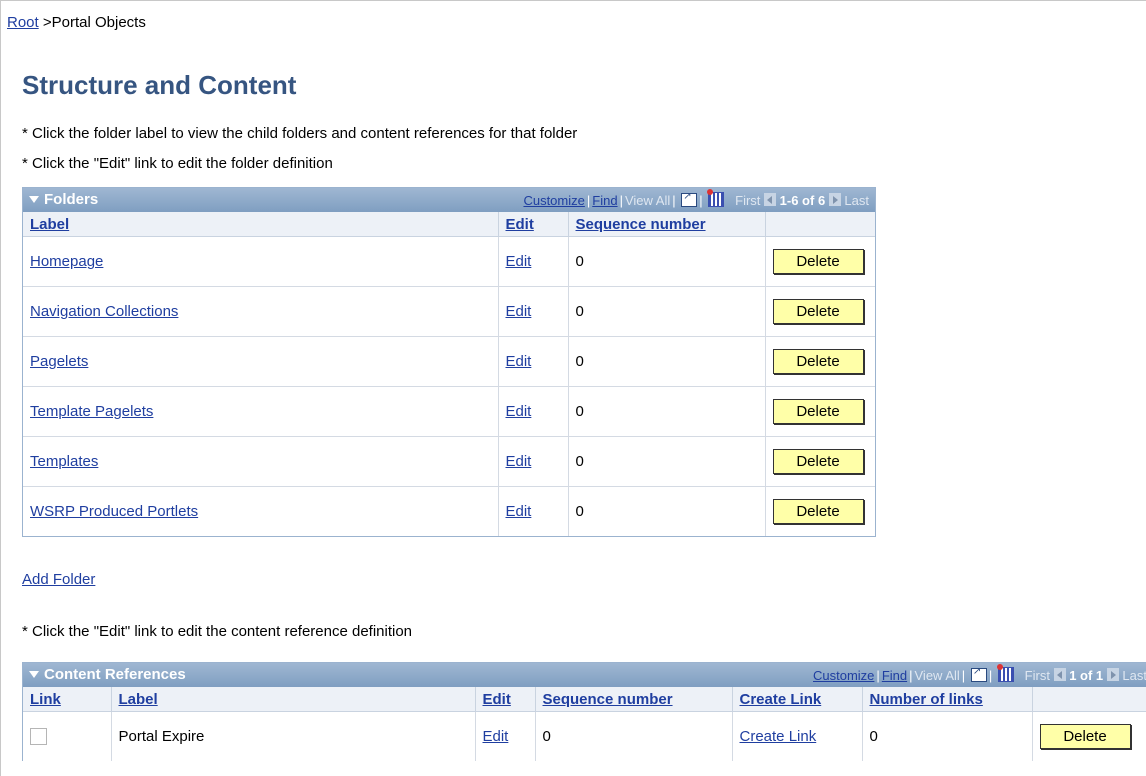 This screenshot has width=1146, height=776. What do you see at coordinates (66, 261) in the screenshot?
I see `folder-label-link: Homepage` at bounding box center [66, 261].